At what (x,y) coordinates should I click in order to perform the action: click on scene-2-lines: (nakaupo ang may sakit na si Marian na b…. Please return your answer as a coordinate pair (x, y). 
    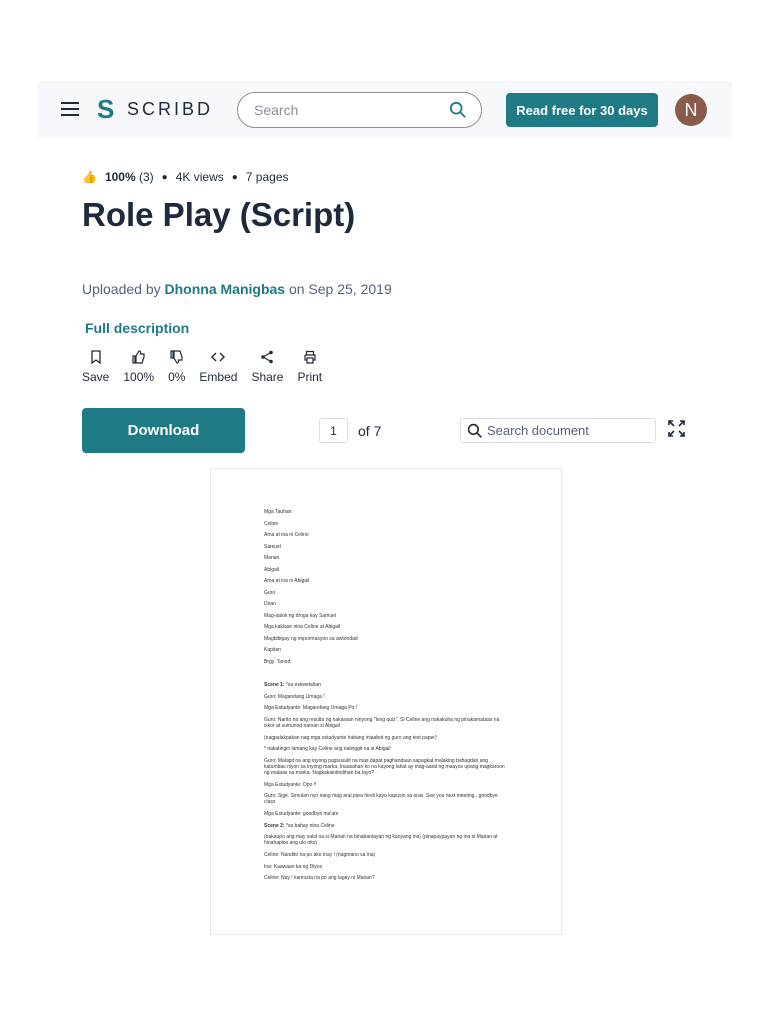
    Looking at the image, I should click on (386, 860).